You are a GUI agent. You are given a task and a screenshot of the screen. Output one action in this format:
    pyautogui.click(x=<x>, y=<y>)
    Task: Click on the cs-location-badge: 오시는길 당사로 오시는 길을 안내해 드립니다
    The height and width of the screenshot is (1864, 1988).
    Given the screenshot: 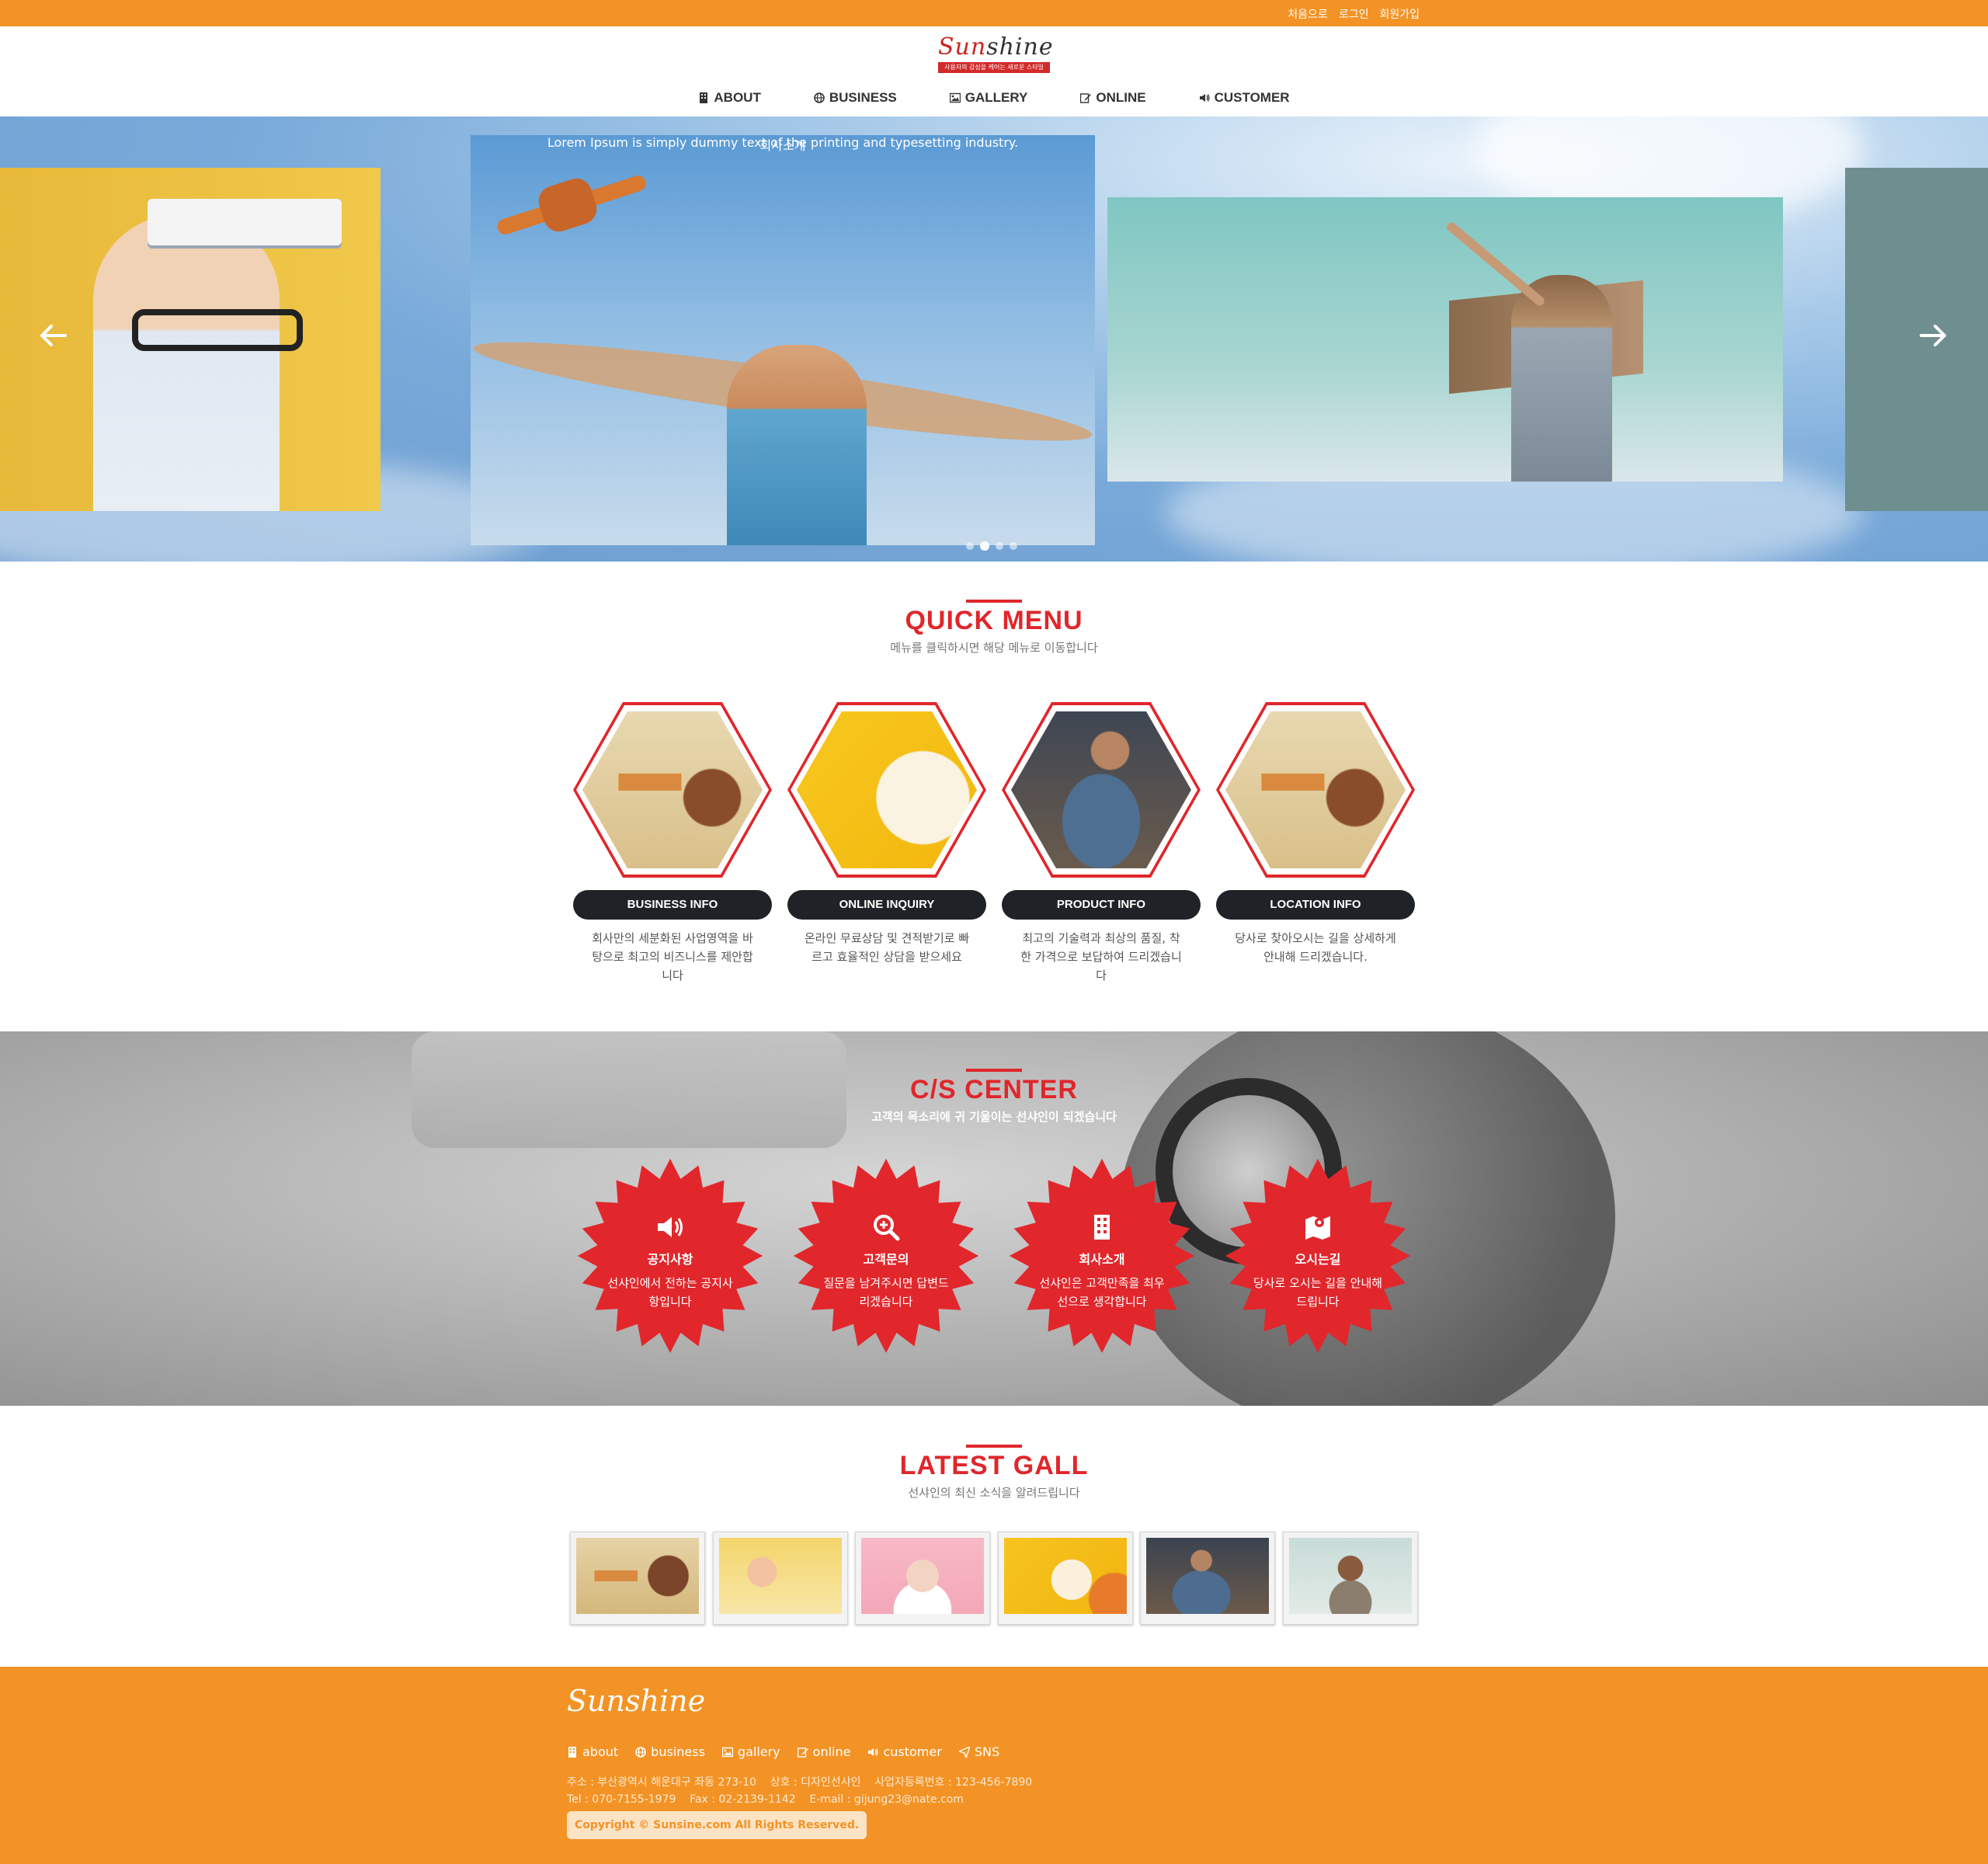 What is the action you would take?
    pyautogui.click(x=1318, y=1256)
    